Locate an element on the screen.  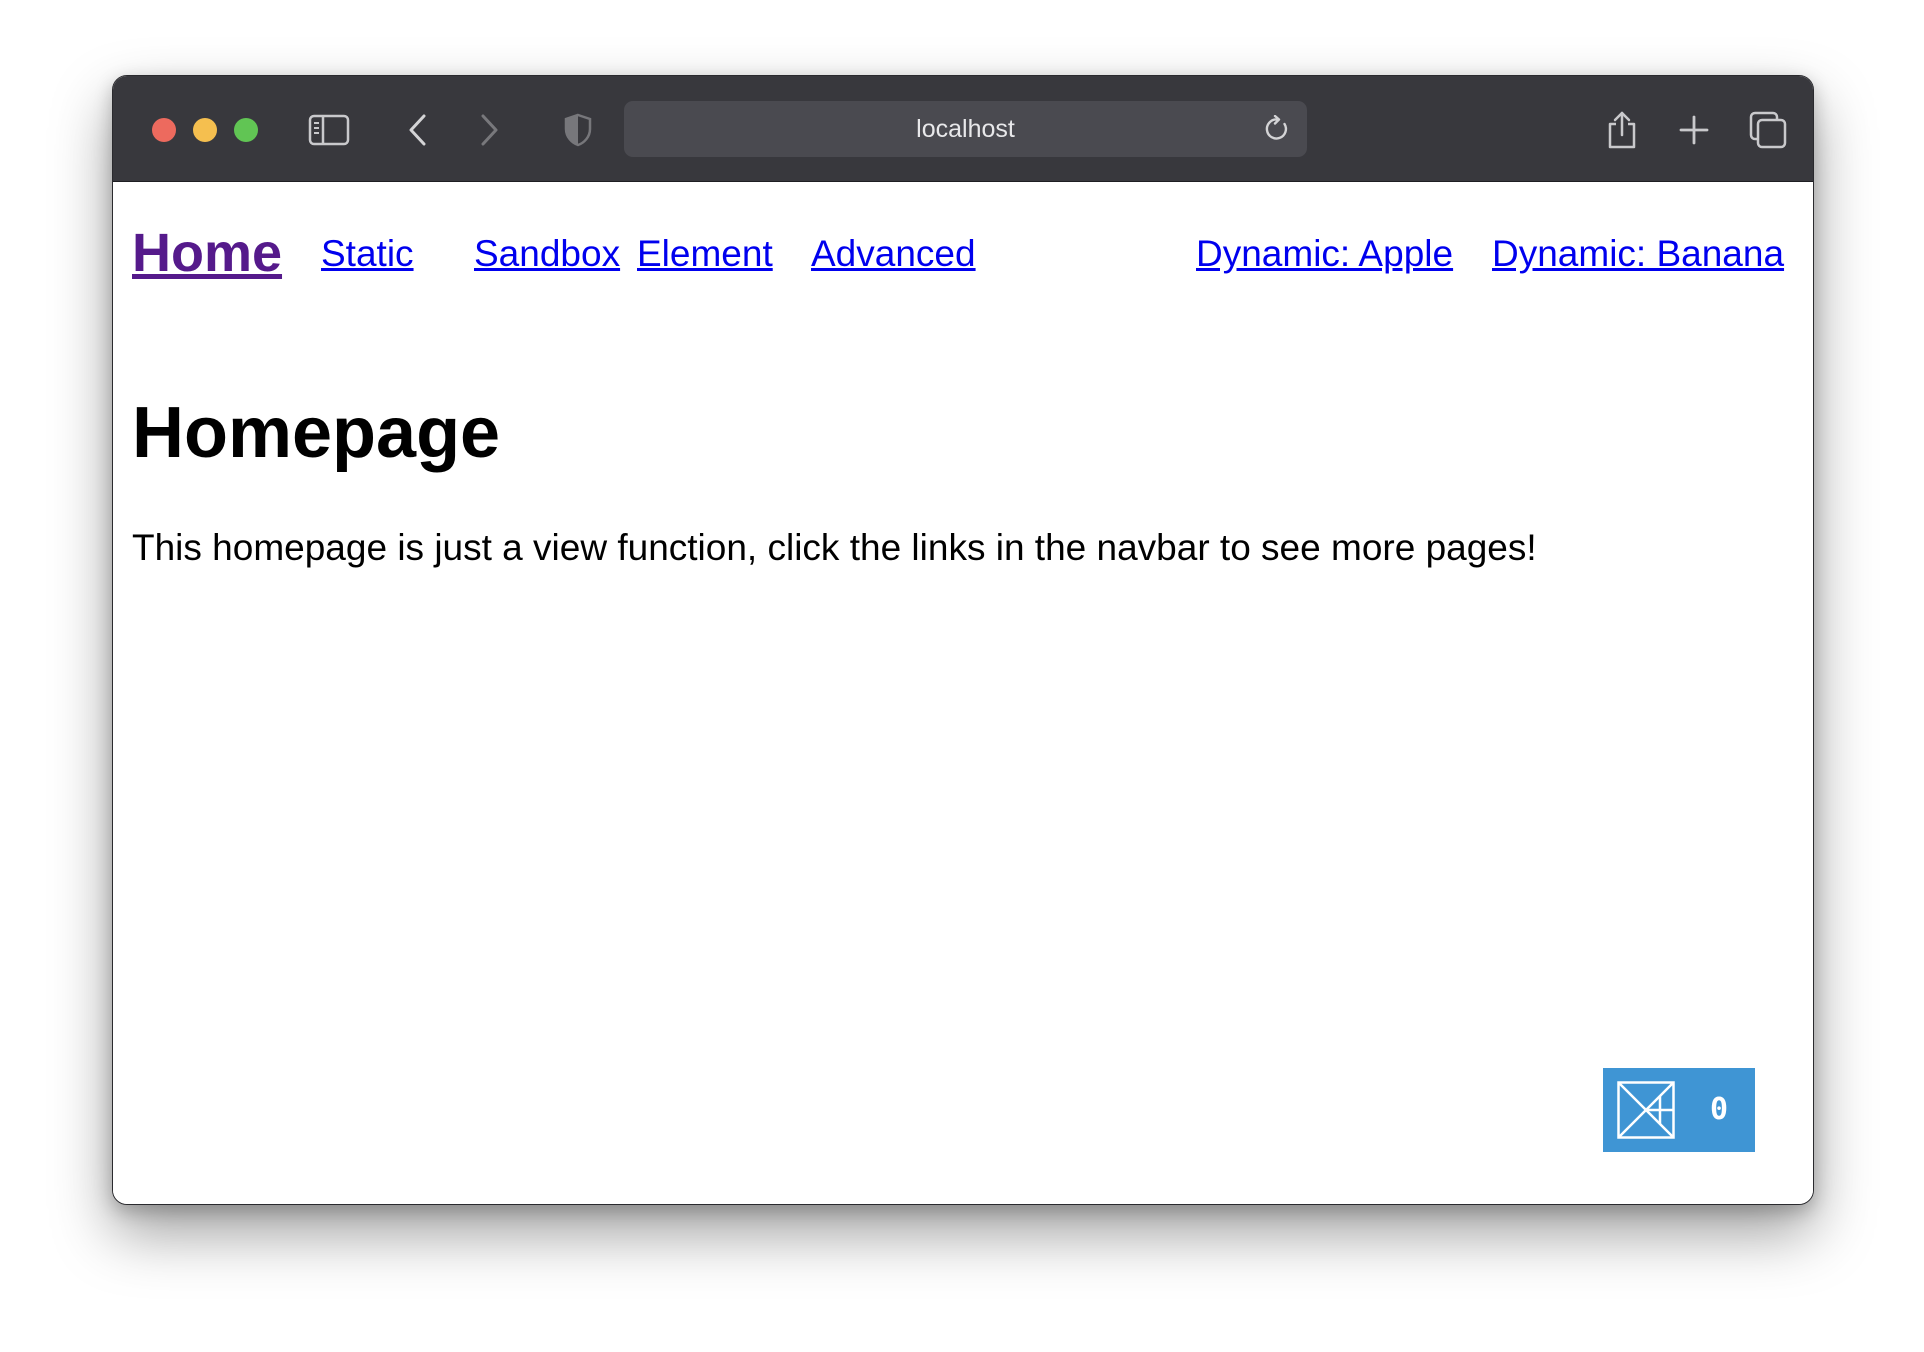
nav-link-element: Element is located at coordinates (705, 254).